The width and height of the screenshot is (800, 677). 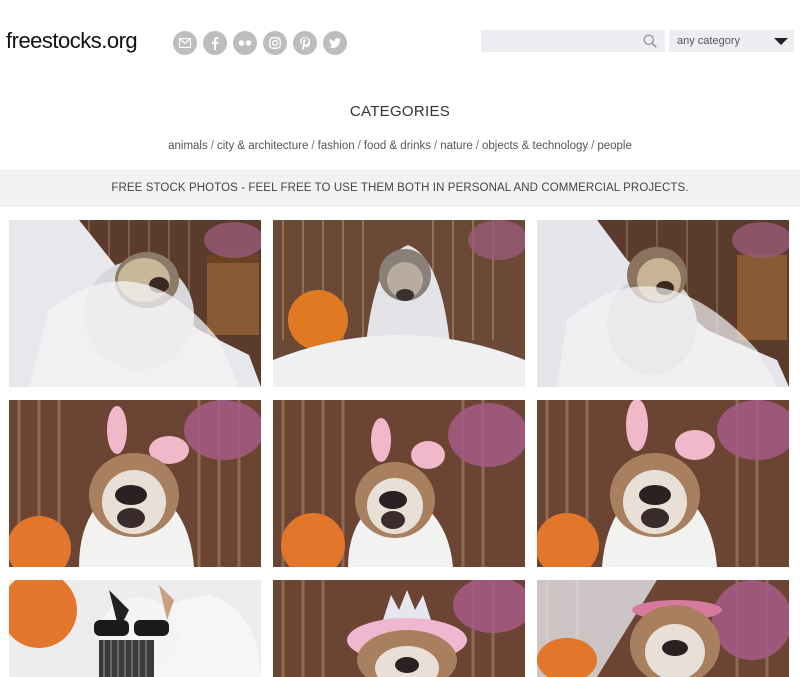 I want to click on search-box, so click(x=573, y=41).